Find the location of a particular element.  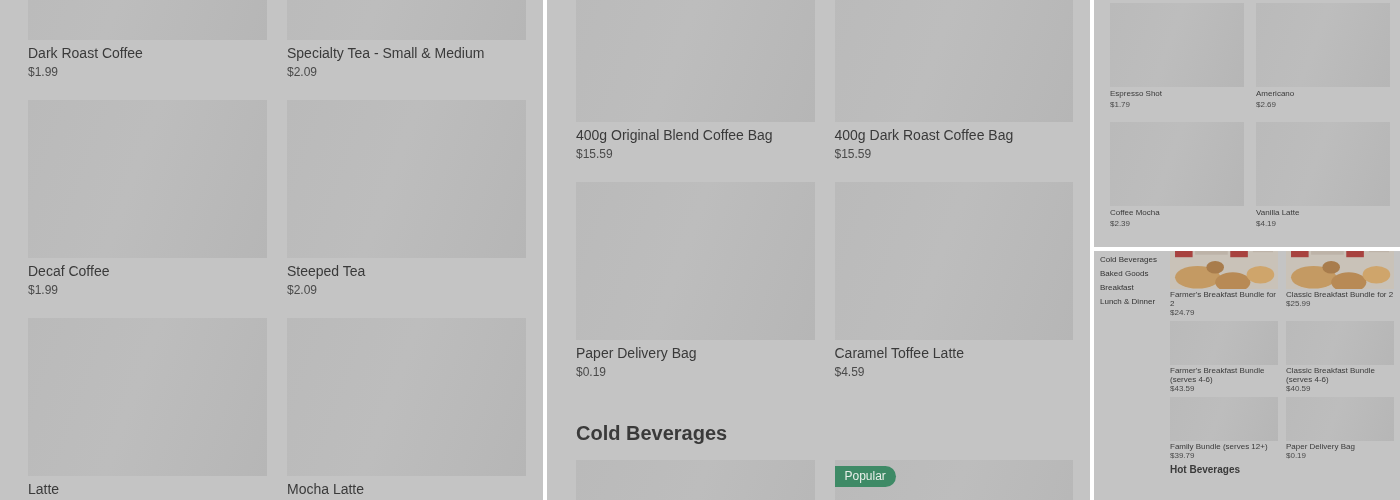

item-name: Decaf Coffee is located at coordinates (69, 271).